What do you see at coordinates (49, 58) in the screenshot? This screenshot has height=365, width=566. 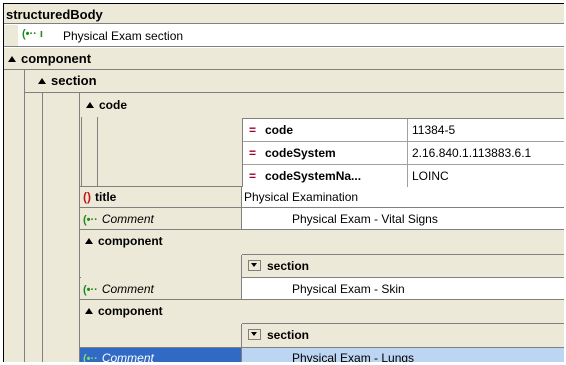 I see `component-node: component` at bounding box center [49, 58].